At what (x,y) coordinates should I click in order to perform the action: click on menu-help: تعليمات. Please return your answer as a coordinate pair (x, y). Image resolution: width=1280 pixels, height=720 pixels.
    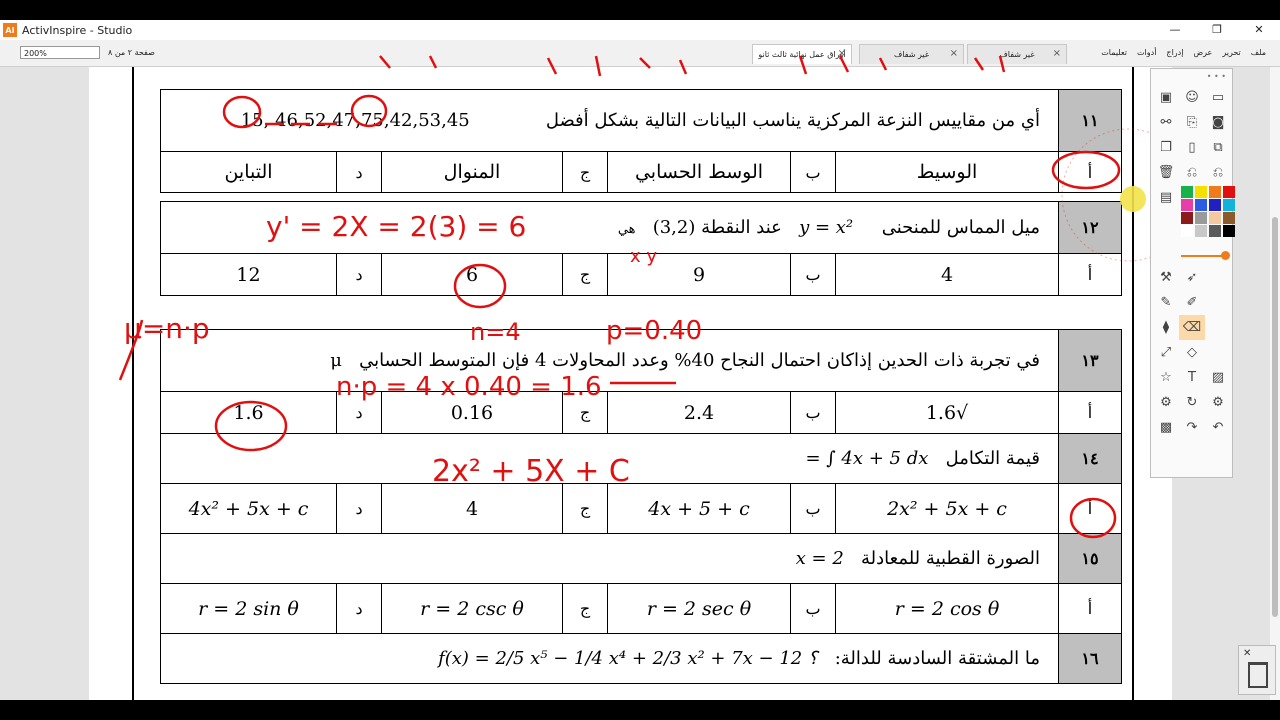
    Looking at the image, I should click on (1114, 52).